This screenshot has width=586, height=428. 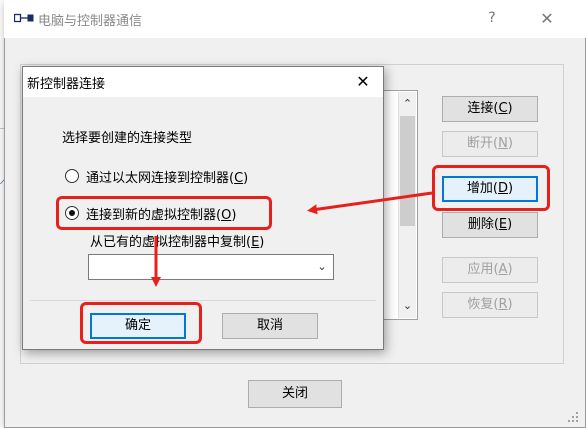 I want to click on copy-from-select, so click(x=211, y=267).